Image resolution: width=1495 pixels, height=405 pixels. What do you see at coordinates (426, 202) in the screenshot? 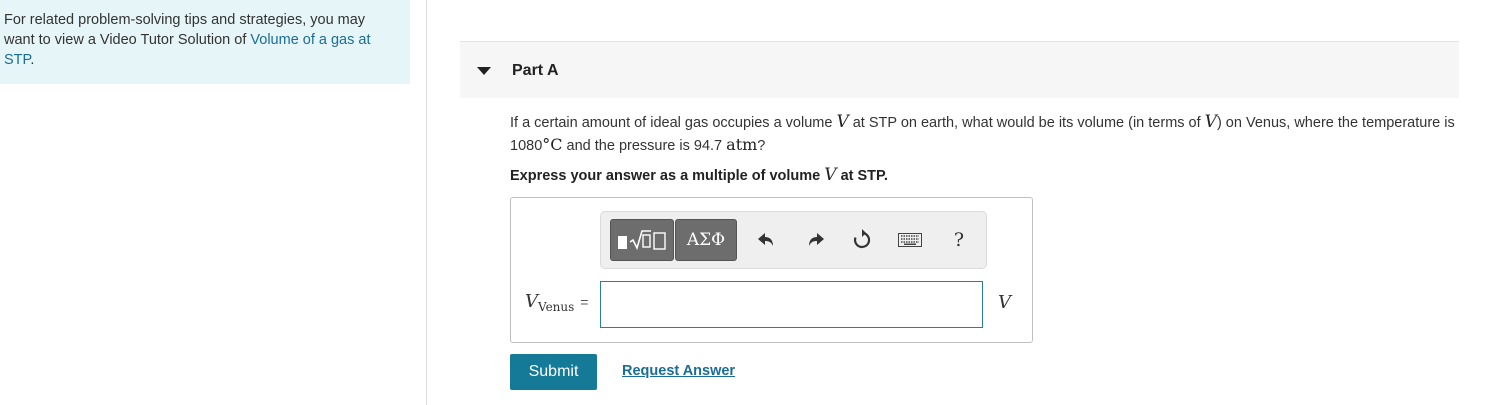
I see `column-divider` at bounding box center [426, 202].